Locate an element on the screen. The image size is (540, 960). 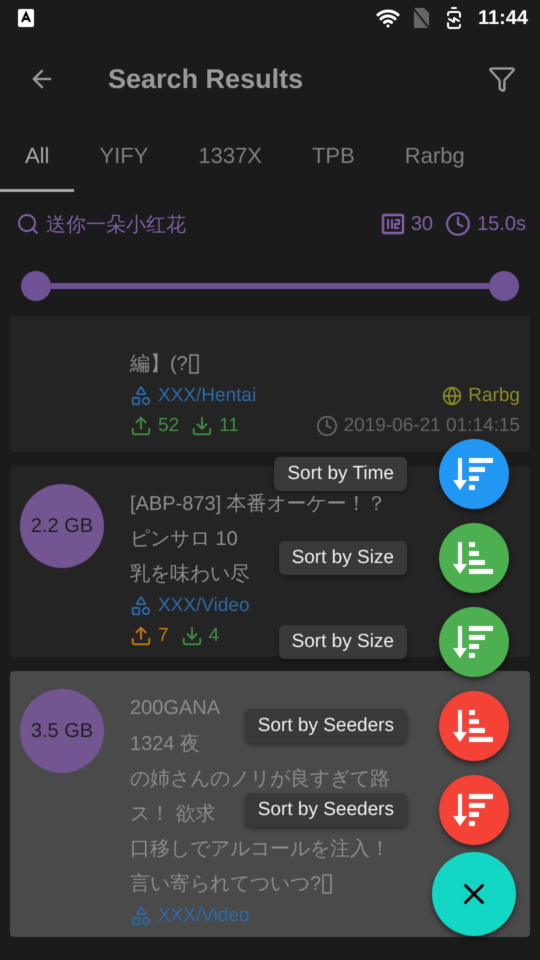
title-line: 乳を味わい尽 is located at coordinates (190, 574).